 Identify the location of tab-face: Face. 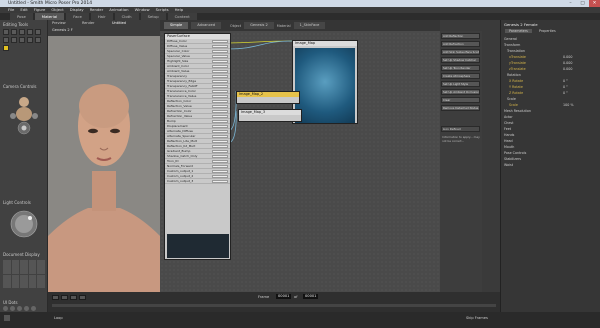
(77, 16).